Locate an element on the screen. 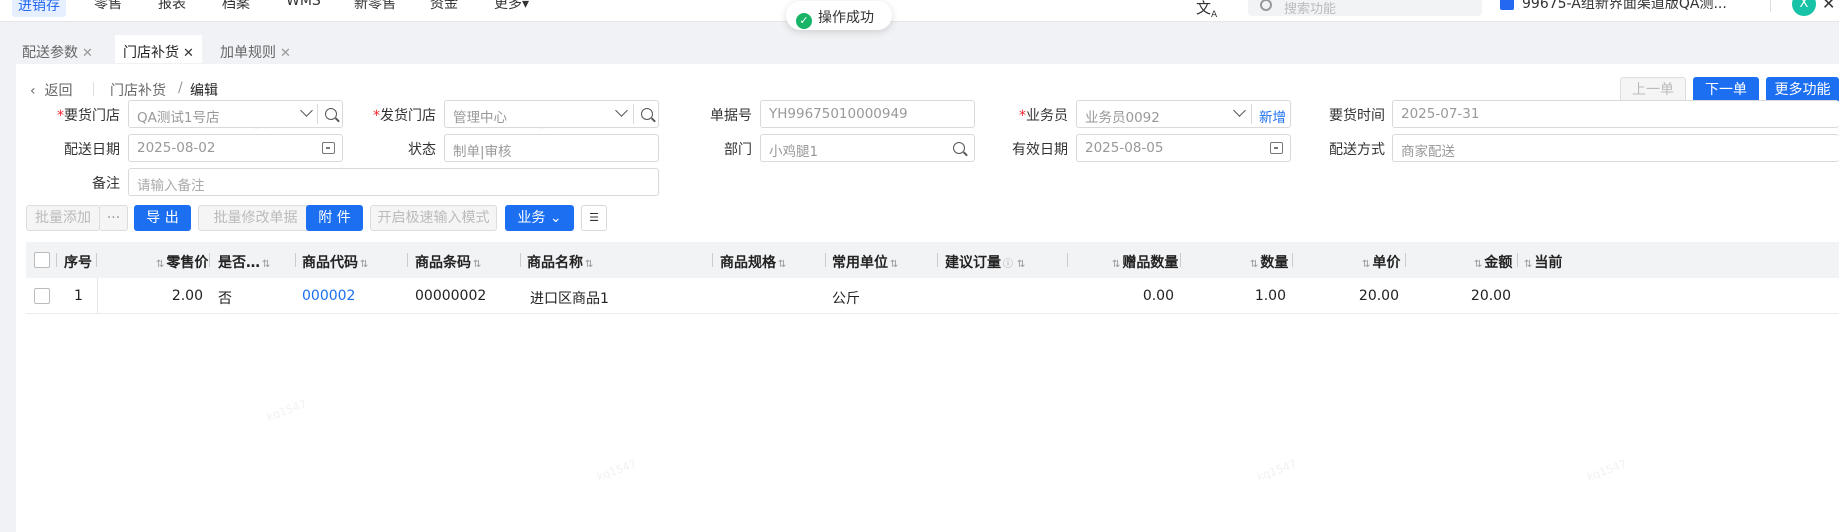  column-header: 商品规格 ⇅ is located at coordinates (754, 262).